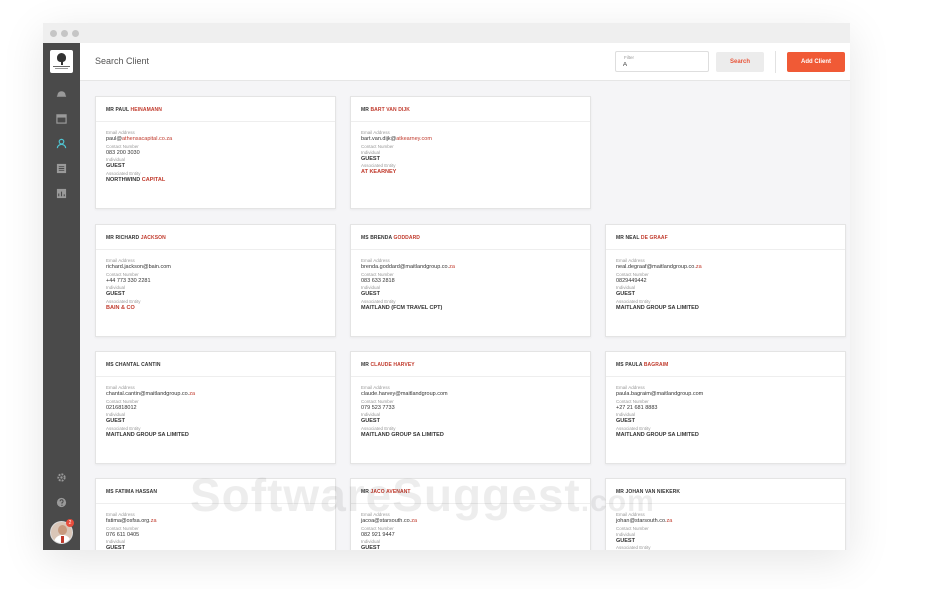 The width and height of the screenshot is (928, 589). What do you see at coordinates (128, 280) in the screenshot?
I see `contact-value: +44 773 330 2281` at bounding box center [128, 280].